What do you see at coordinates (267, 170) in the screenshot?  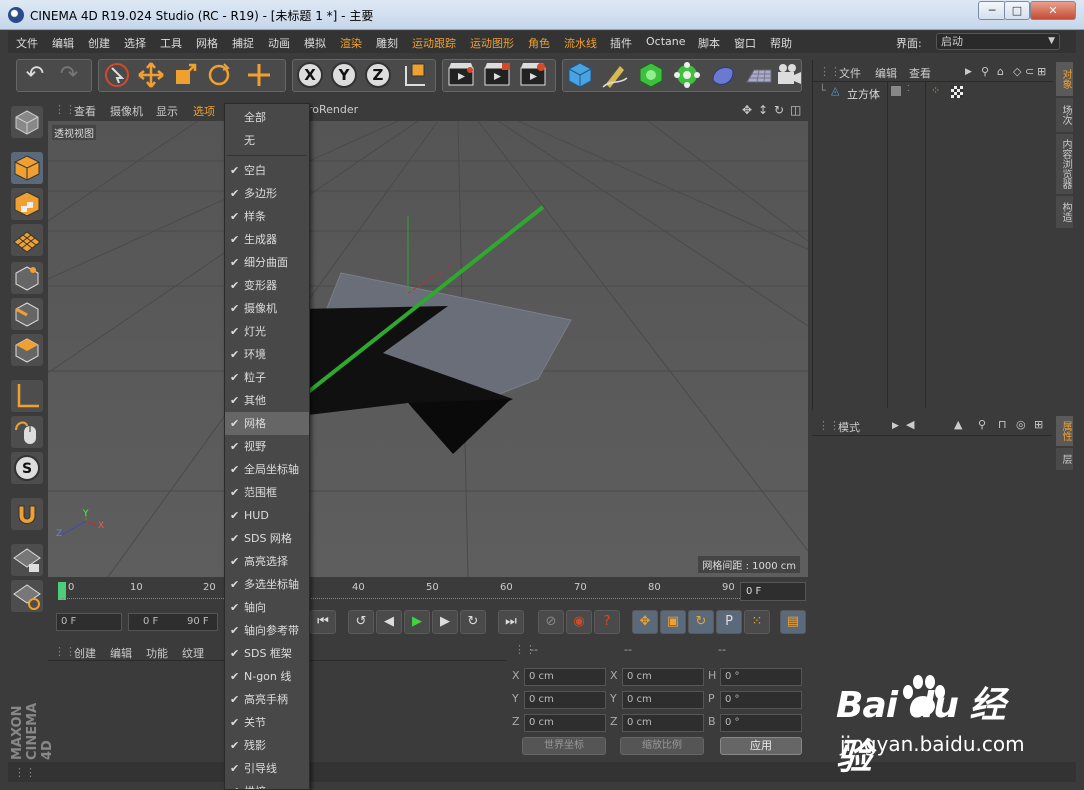 I see `filter-menu-item: ✔ 空白` at bounding box center [267, 170].